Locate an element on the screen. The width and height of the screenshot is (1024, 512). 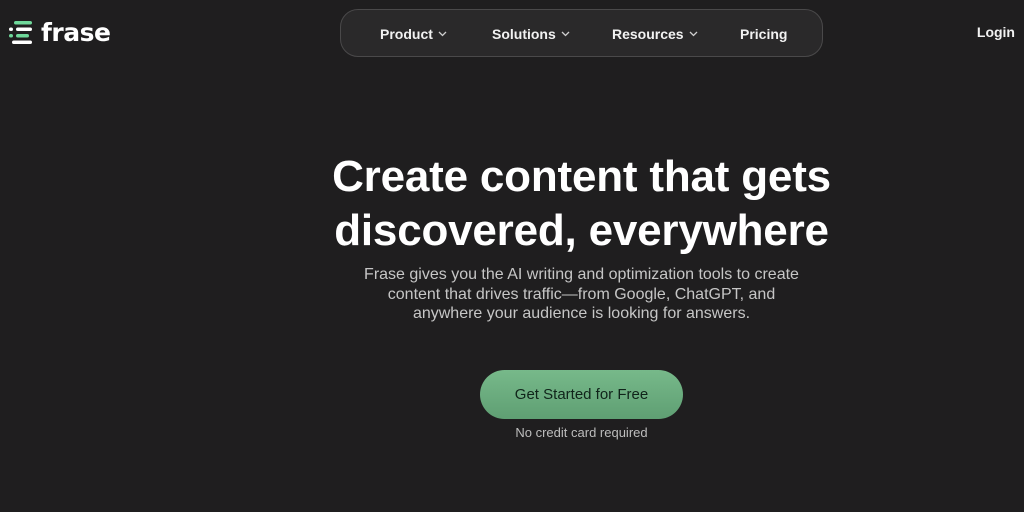
login-link: Login is located at coordinates (996, 32).